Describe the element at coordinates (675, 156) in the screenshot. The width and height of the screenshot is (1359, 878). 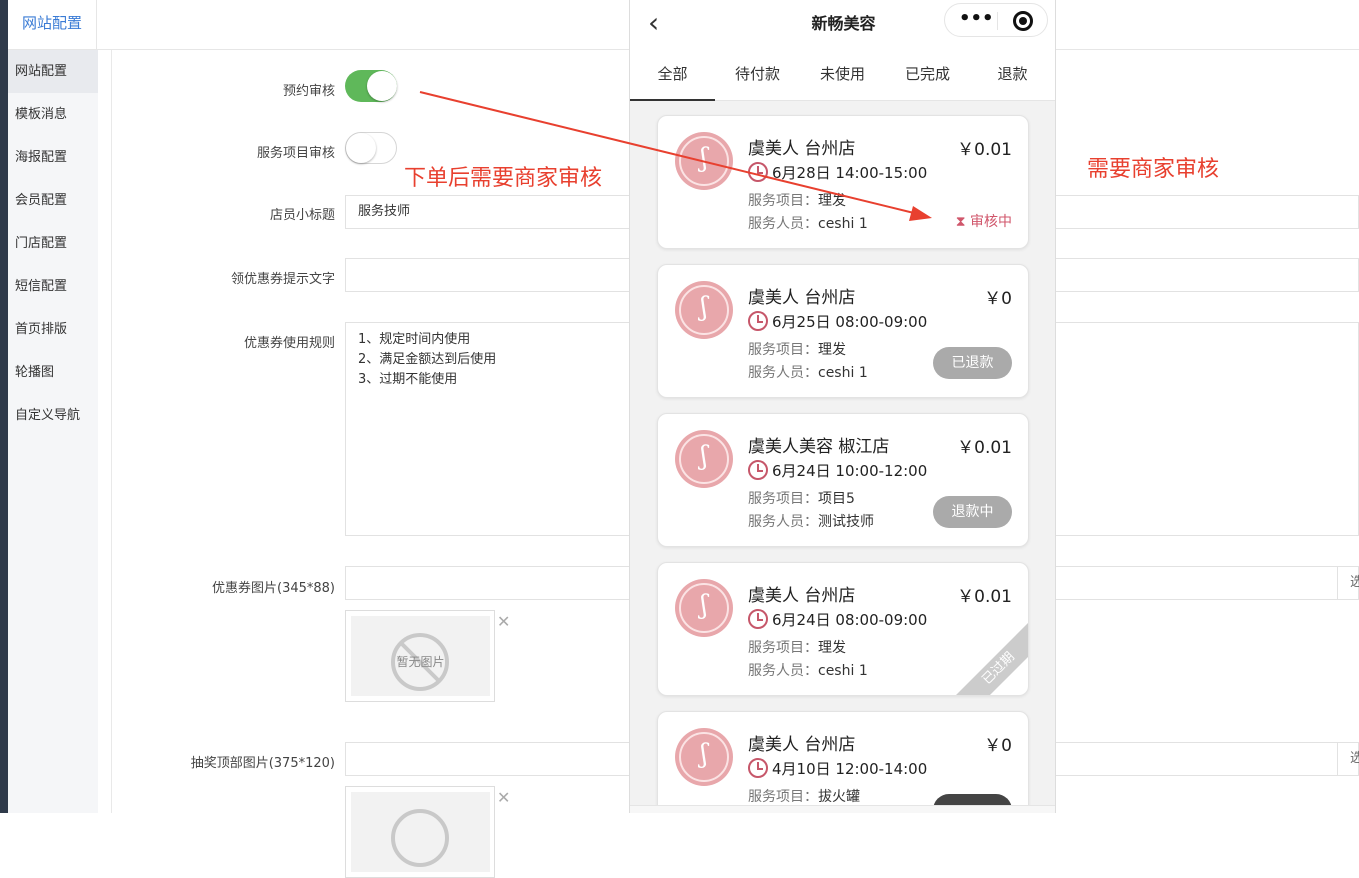
I see `annotation-arrow` at that location.